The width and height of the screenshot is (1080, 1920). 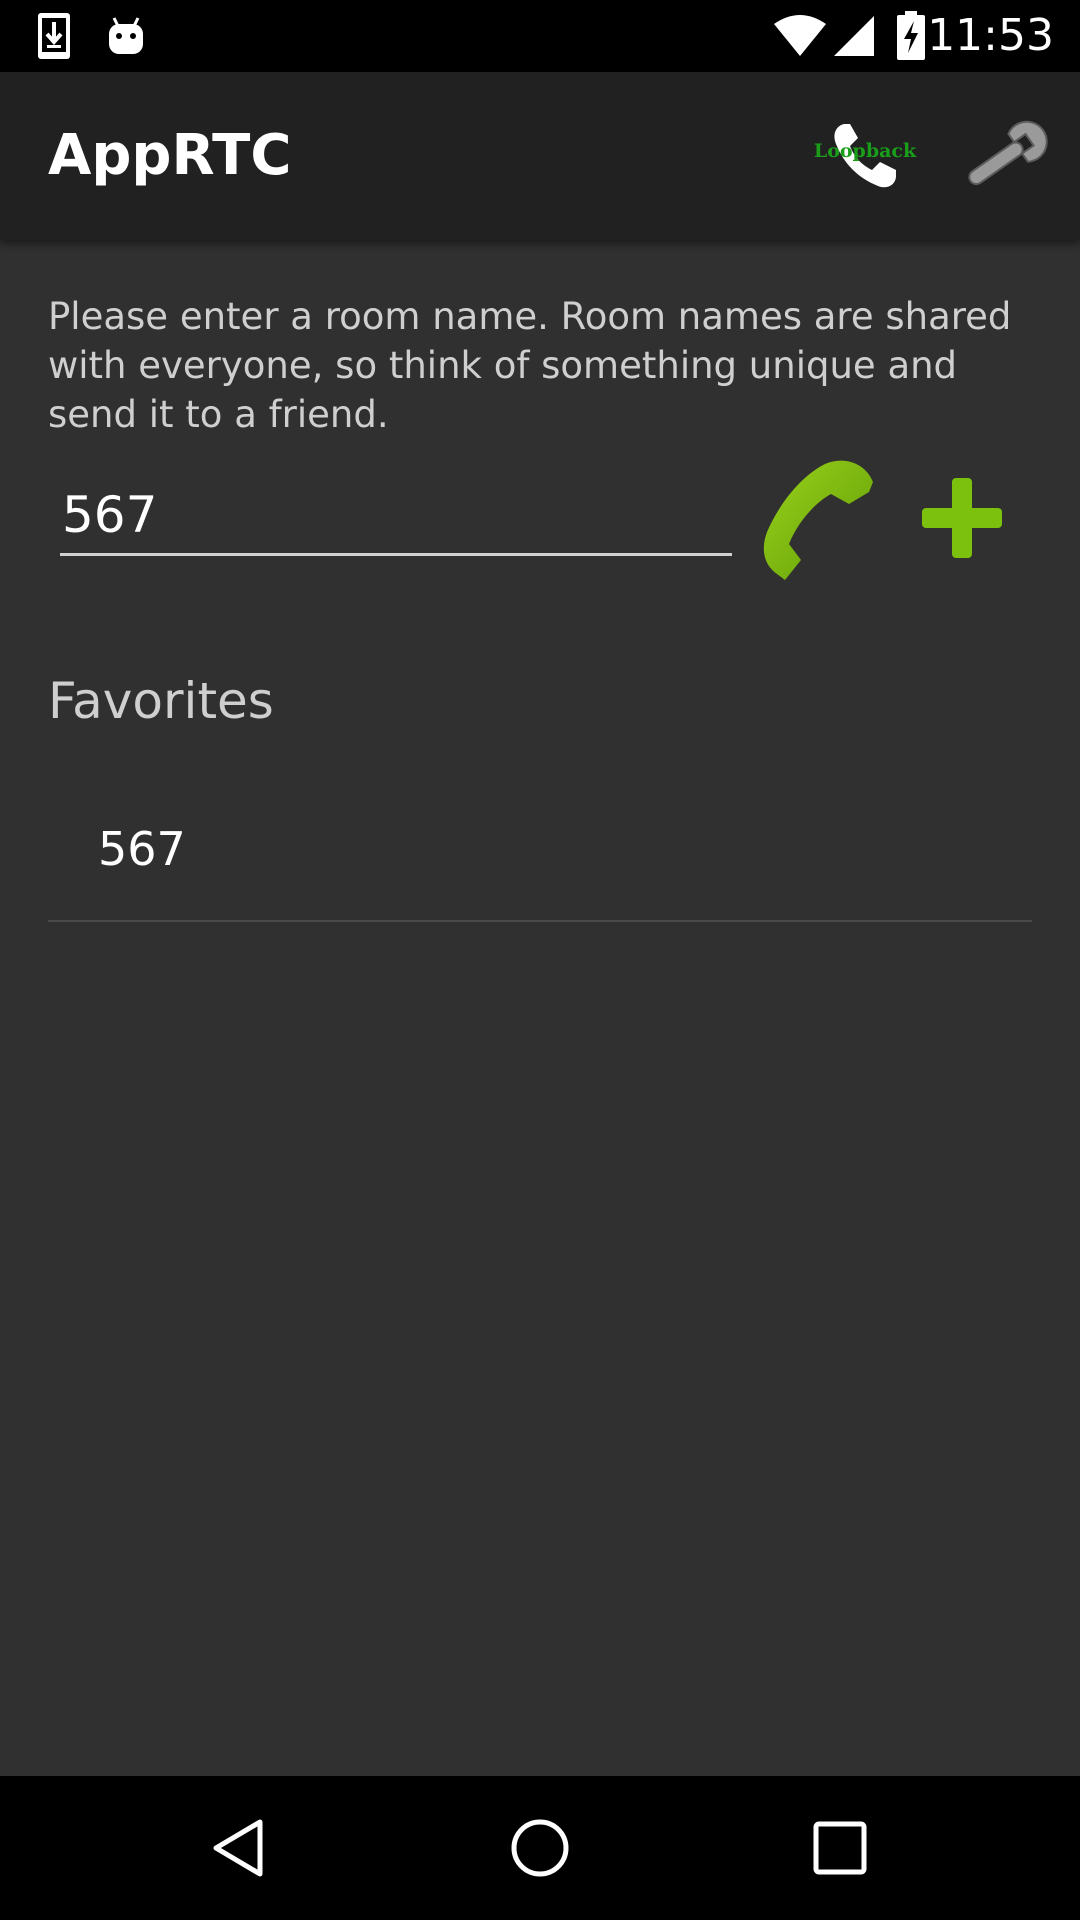 I want to click on signal-icon, so click(x=854, y=36).